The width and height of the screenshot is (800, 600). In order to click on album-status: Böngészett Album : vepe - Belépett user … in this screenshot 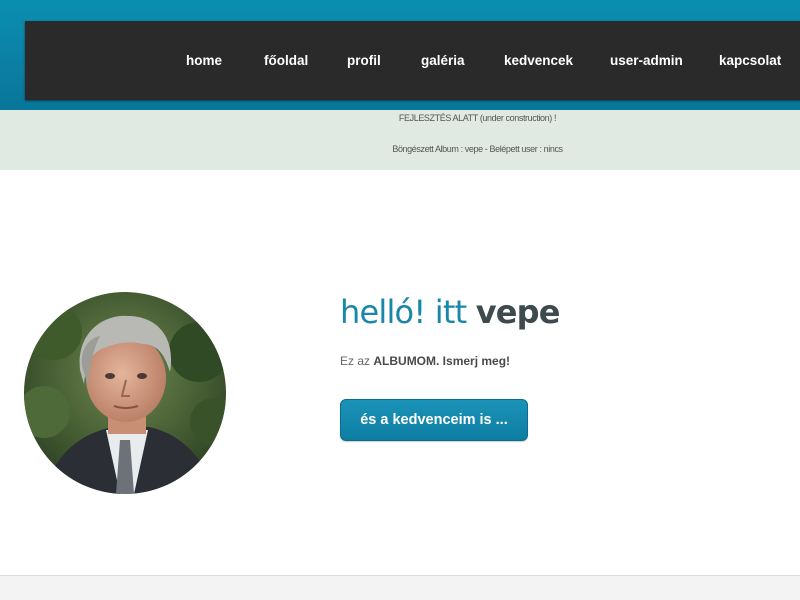, I will do `click(477, 149)`.